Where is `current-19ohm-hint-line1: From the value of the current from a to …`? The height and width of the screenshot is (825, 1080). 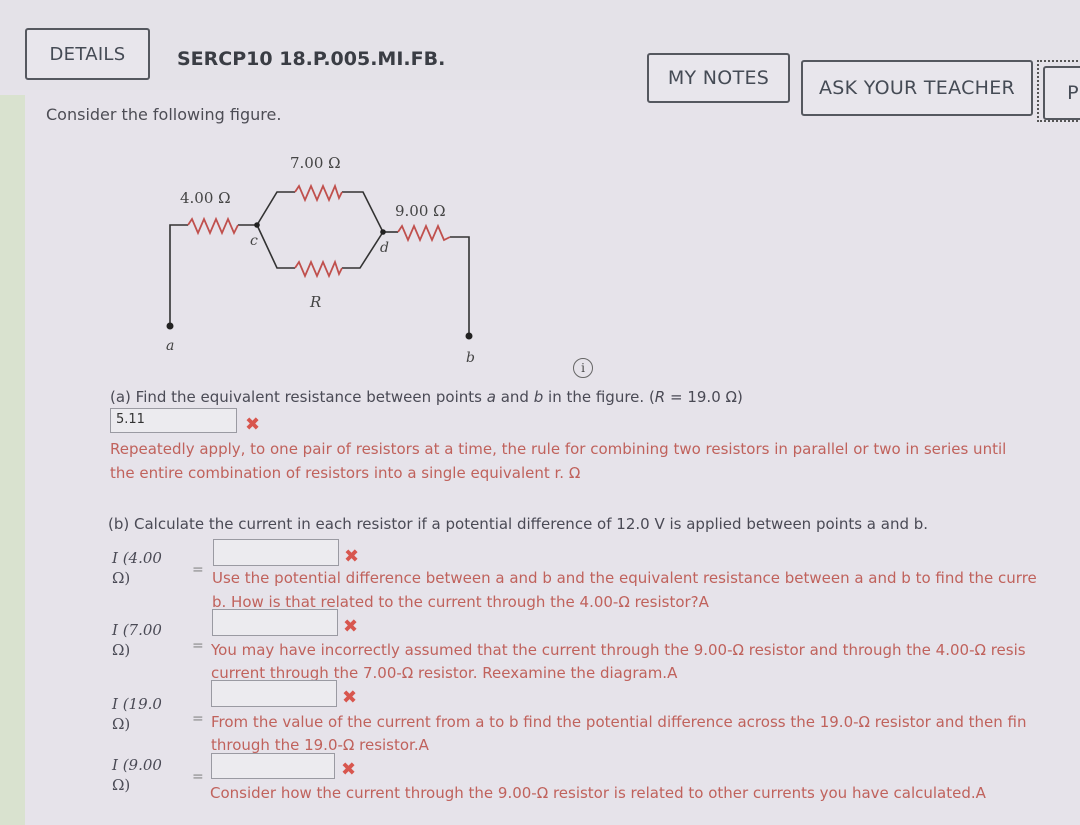
current-19ohm-hint-line1: From the value of the current from a to … is located at coordinates (619, 722).